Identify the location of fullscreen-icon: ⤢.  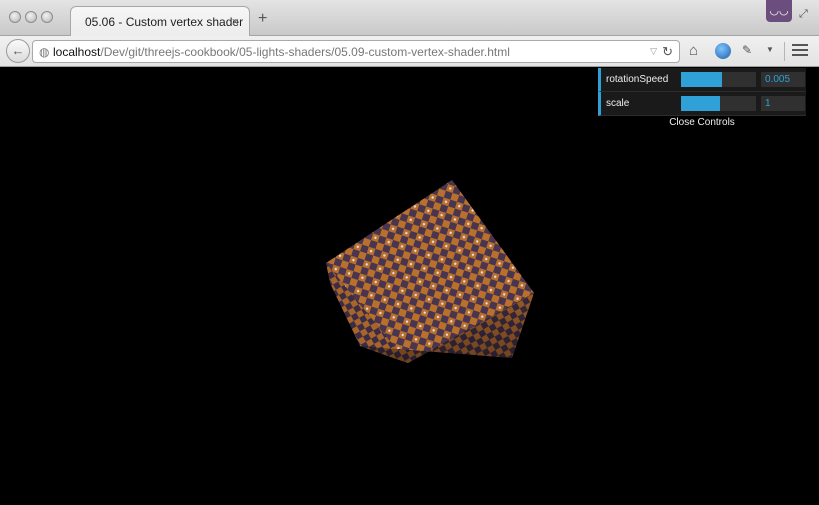
(803, 14).